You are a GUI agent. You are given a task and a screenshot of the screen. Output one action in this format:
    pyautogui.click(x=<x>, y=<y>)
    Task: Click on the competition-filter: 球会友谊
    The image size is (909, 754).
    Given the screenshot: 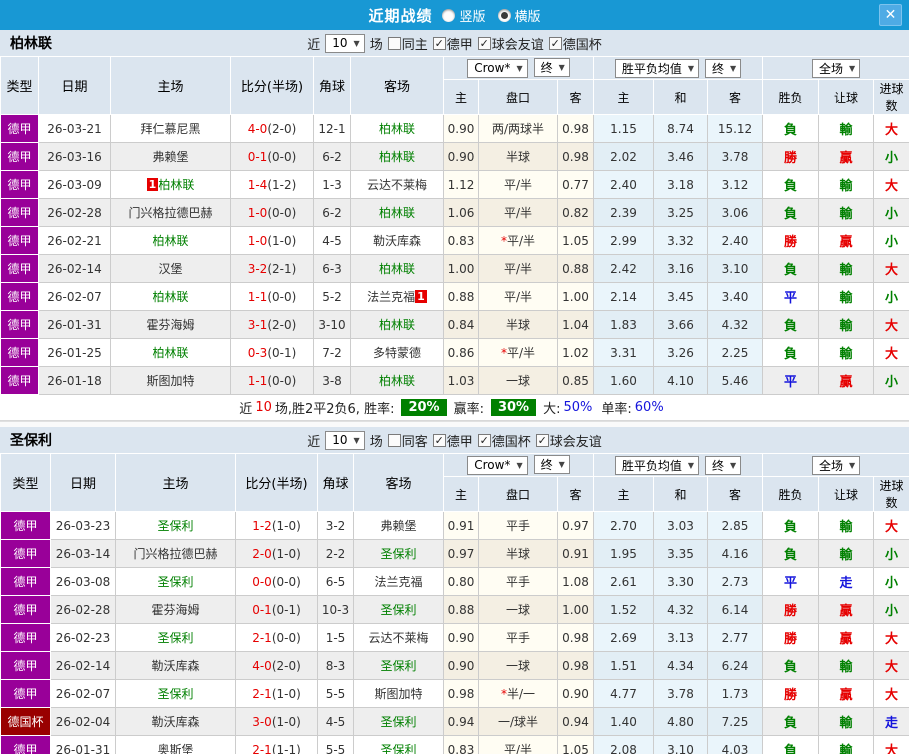 What is the action you would take?
    pyautogui.click(x=510, y=43)
    